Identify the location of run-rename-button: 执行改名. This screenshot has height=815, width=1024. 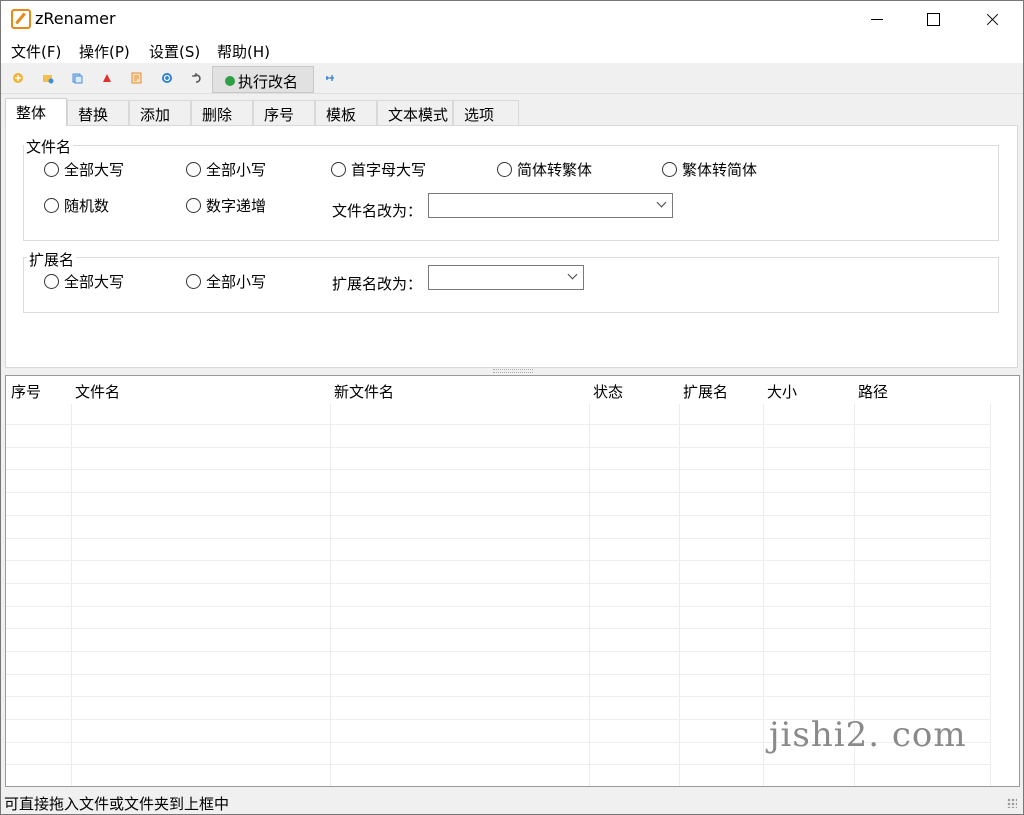
(263, 79).